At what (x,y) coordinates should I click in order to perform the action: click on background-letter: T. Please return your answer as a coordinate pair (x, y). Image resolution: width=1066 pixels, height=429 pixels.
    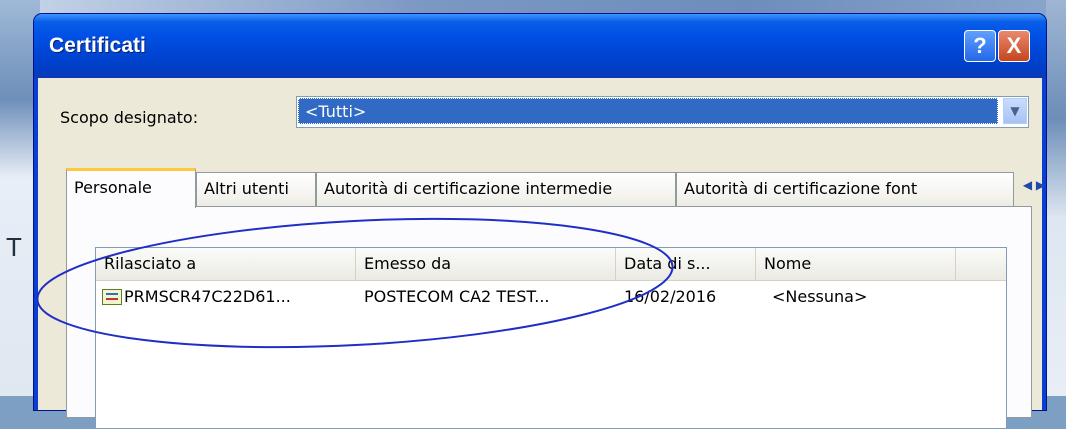
    Looking at the image, I should click on (14, 247).